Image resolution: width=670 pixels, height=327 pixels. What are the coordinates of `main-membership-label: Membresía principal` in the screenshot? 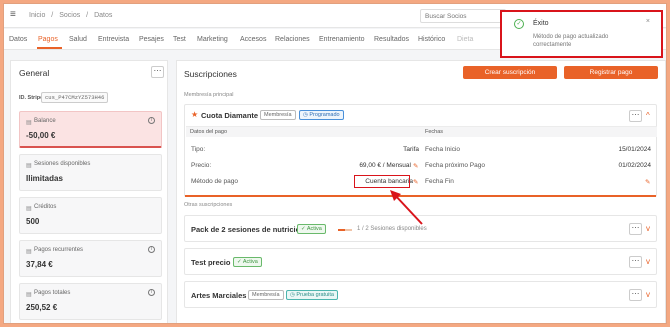 It's located at (209, 95).